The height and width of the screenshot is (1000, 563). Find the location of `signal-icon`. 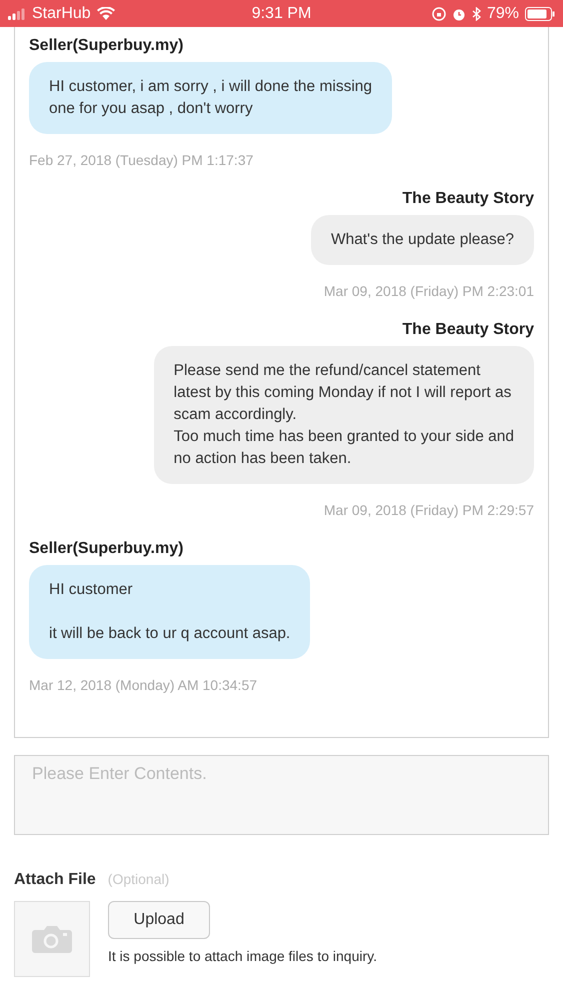

signal-icon is located at coordinates (17, 14).